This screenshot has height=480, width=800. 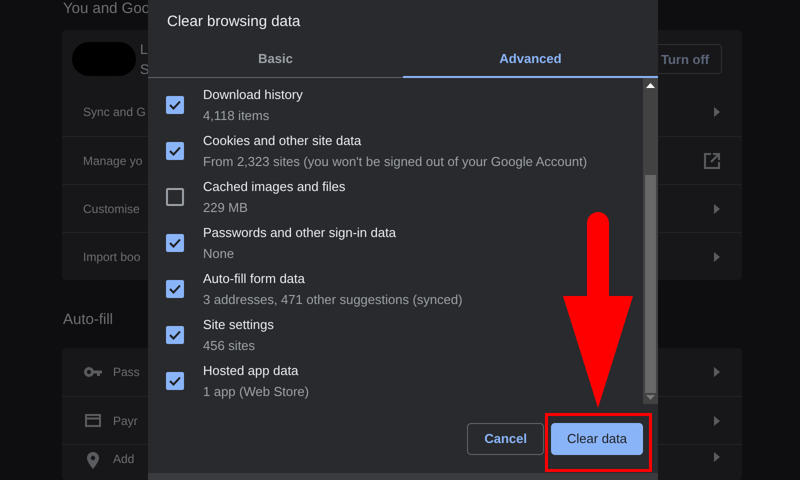 What do you see at coordinates (93, 460) in the screenshot?
I see `location-pin-icon` at bounding box center [93, 460].